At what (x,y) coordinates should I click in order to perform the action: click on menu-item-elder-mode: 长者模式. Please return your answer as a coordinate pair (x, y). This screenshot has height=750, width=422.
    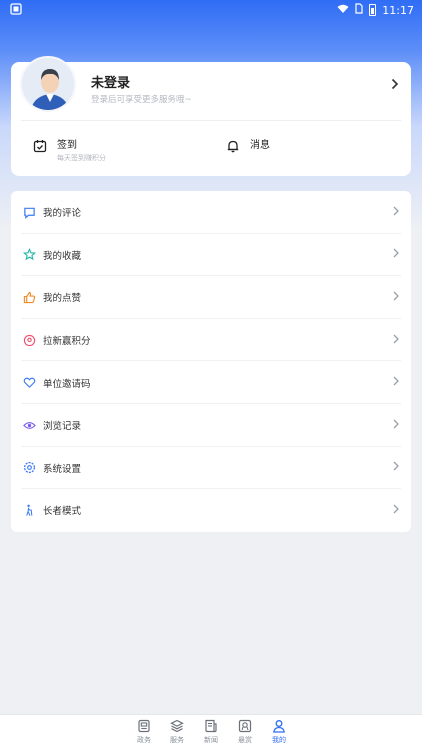
    Looking at the image, I should click on (211, 510).